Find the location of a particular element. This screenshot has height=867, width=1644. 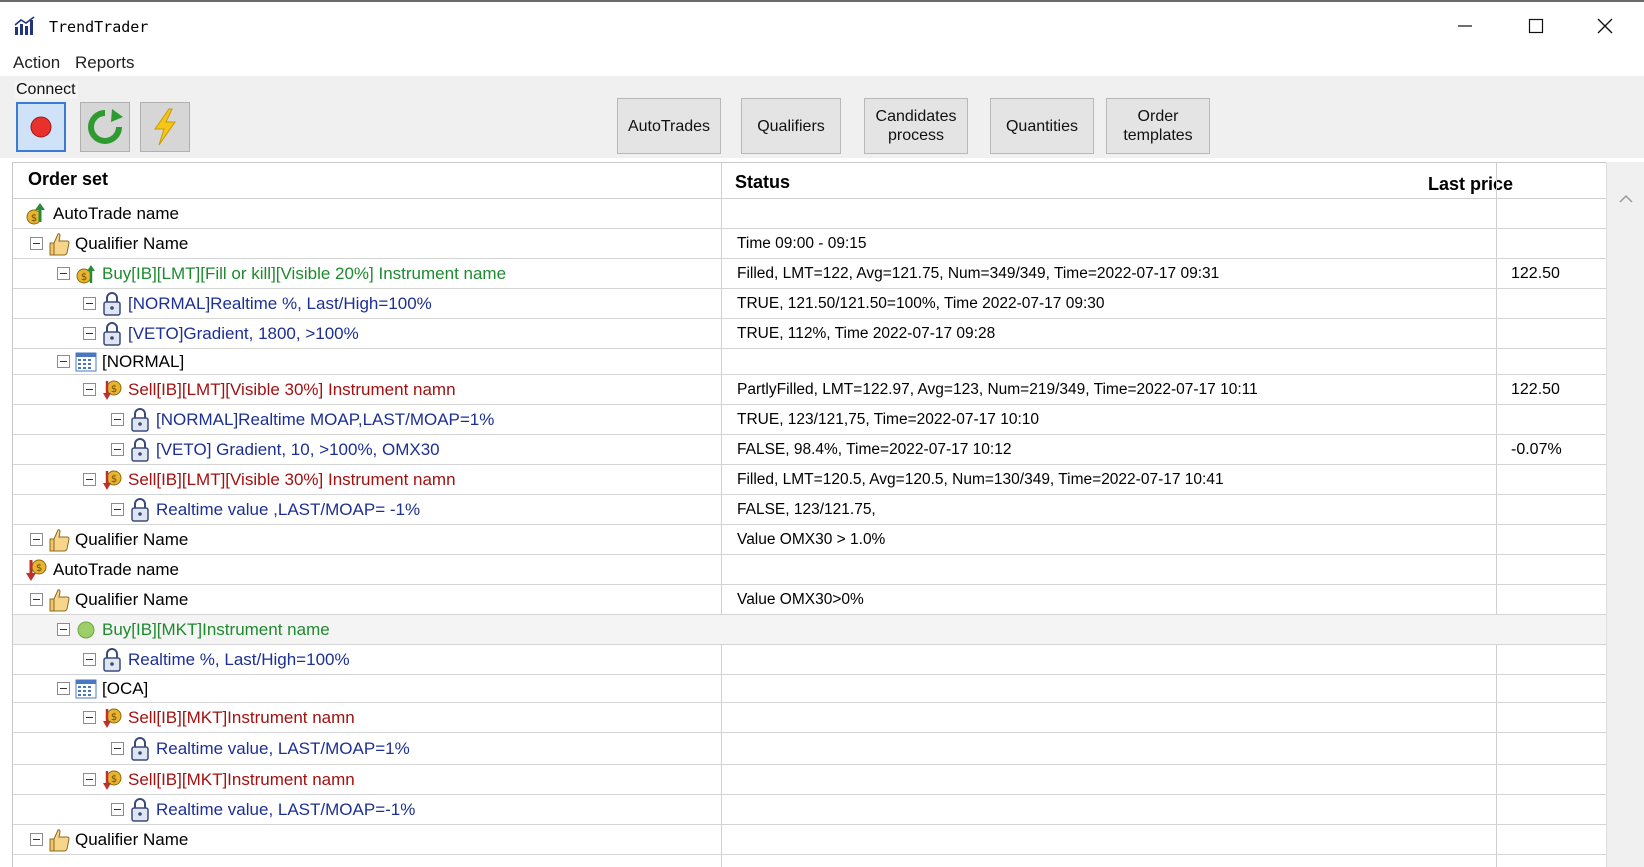

order-set-cell: [OCA] is located at coordinates (367, 688).